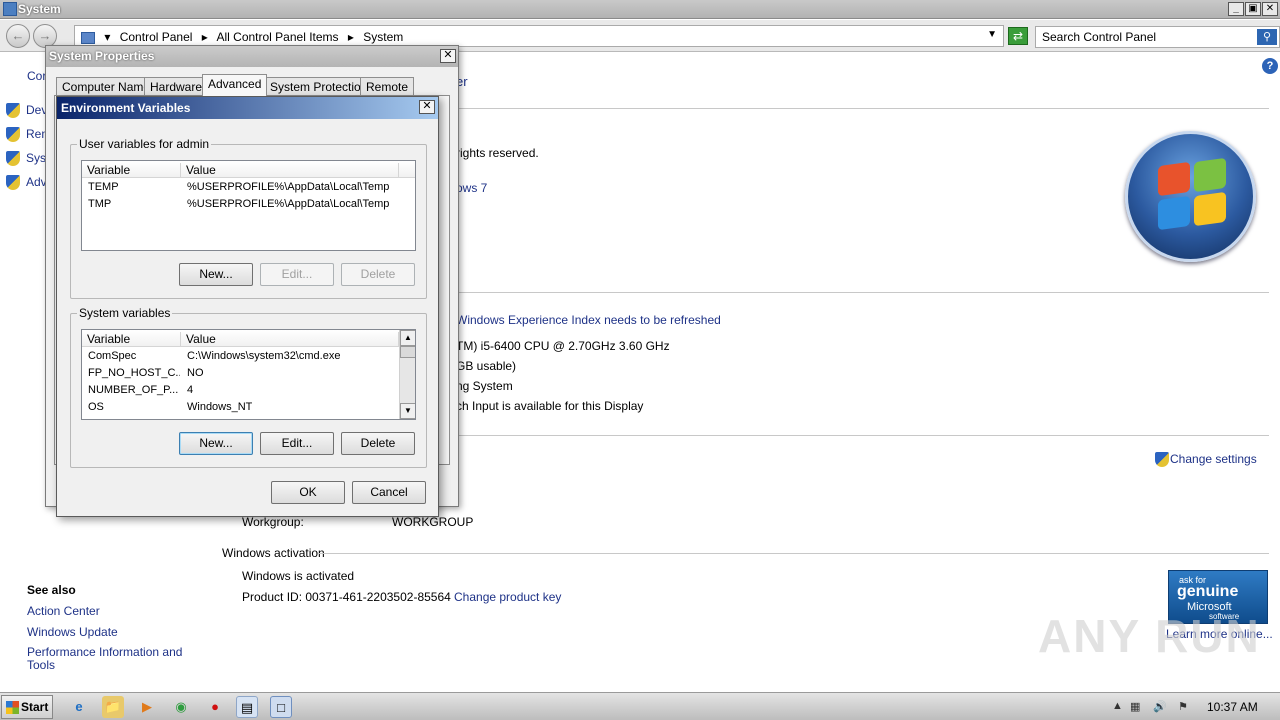 Image resolution: width=1280 pixels, height=720 pixels. What do you see at coordinates (281, 707) in the screenshot?
I see `system-properties-task-icon: □` at bounding box center [281, 707].